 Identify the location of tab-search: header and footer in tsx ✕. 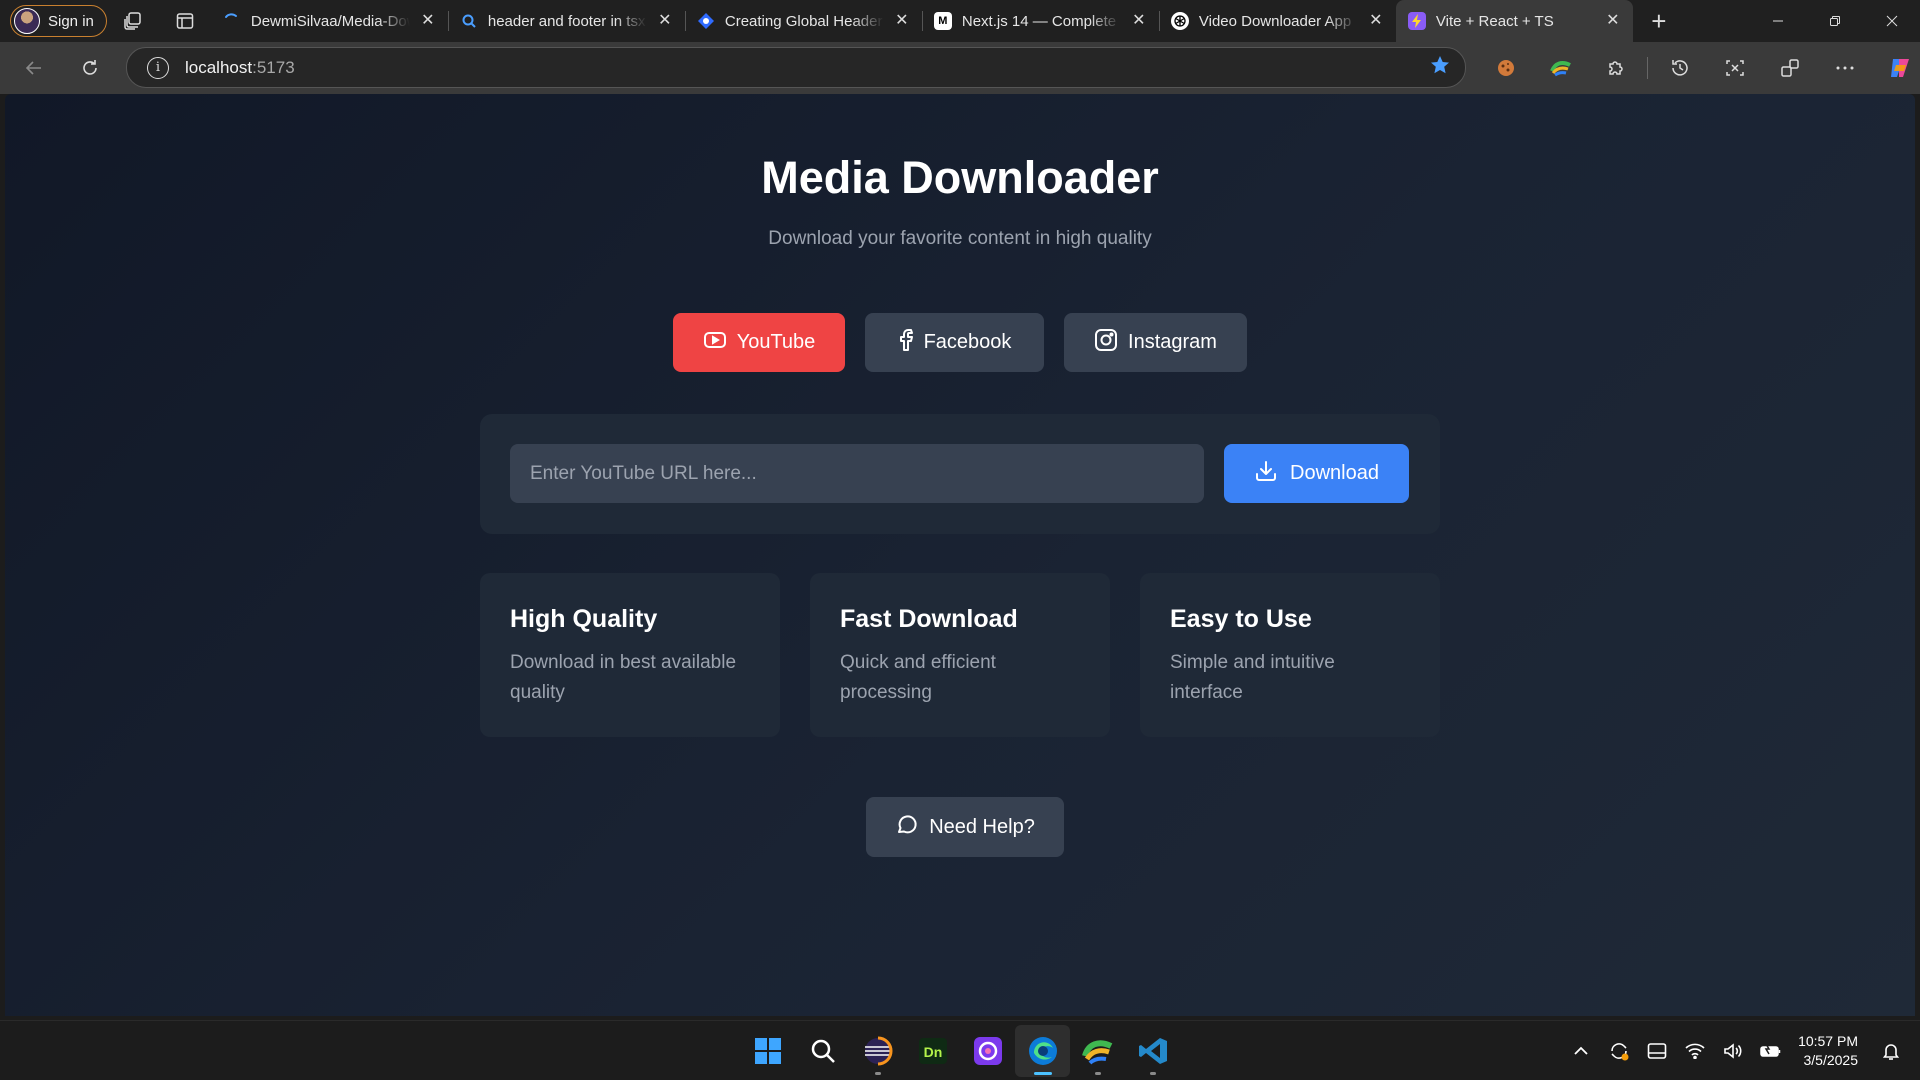
(566, 21).